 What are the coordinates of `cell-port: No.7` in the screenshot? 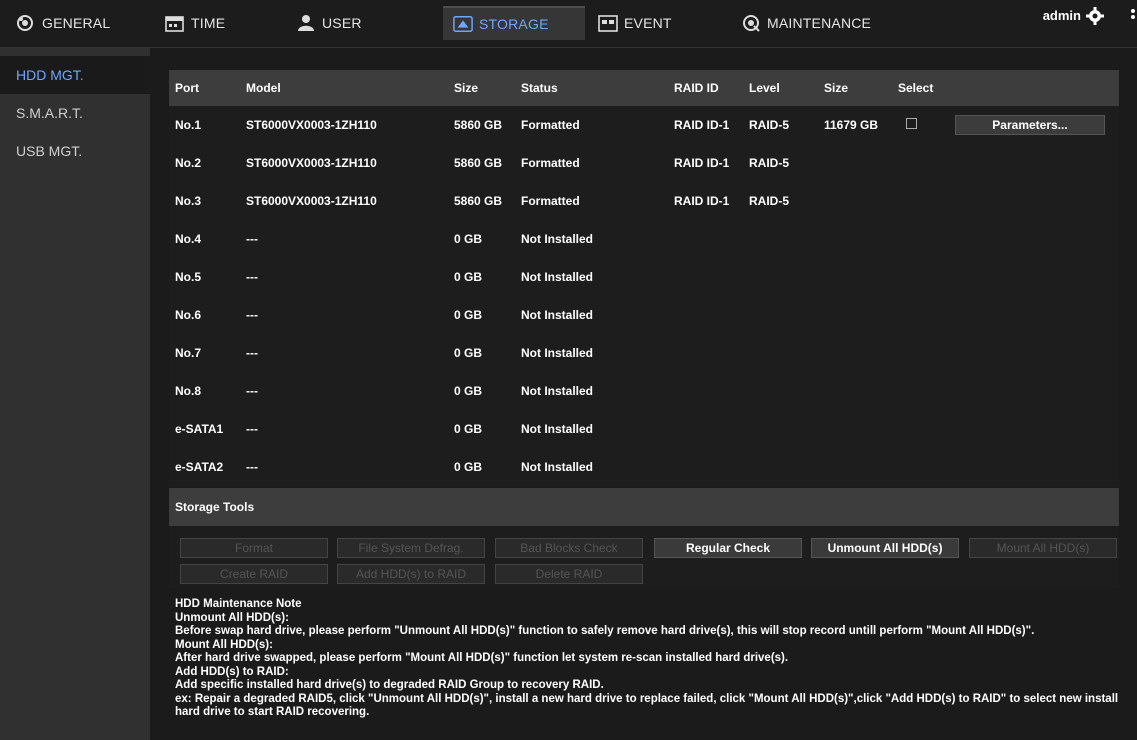 It's located at (188, 353).